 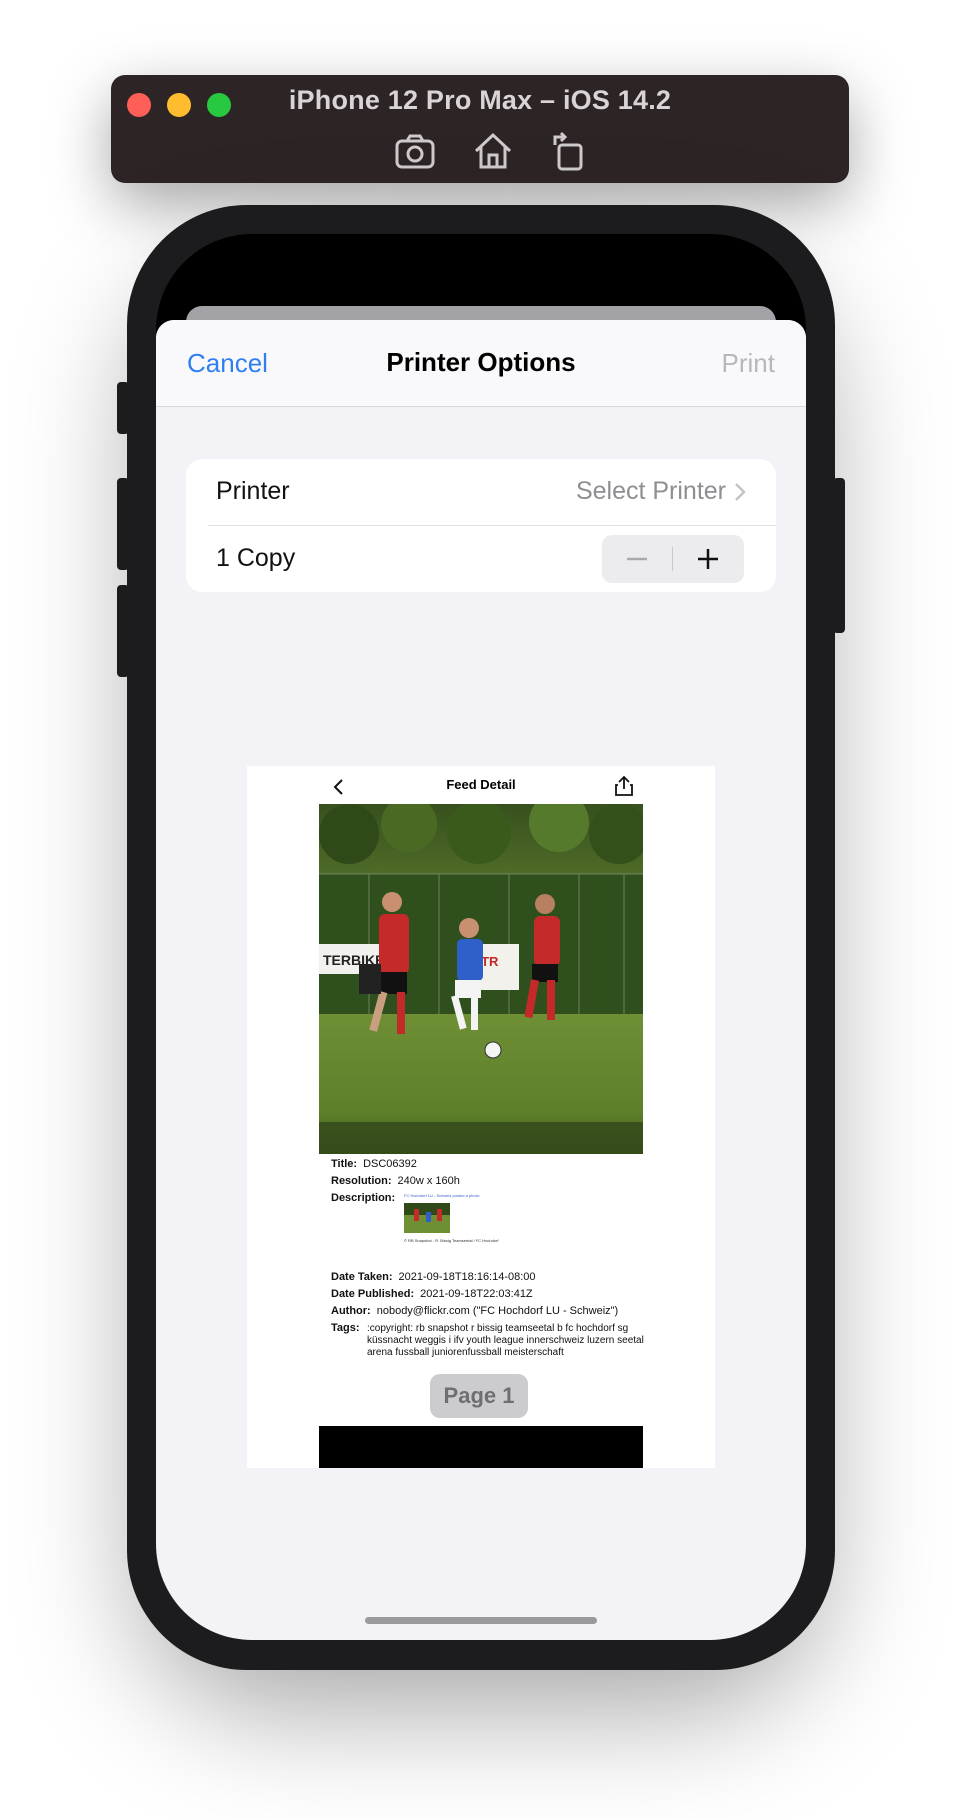 I want to click on notch, so click(x=481, y=258).